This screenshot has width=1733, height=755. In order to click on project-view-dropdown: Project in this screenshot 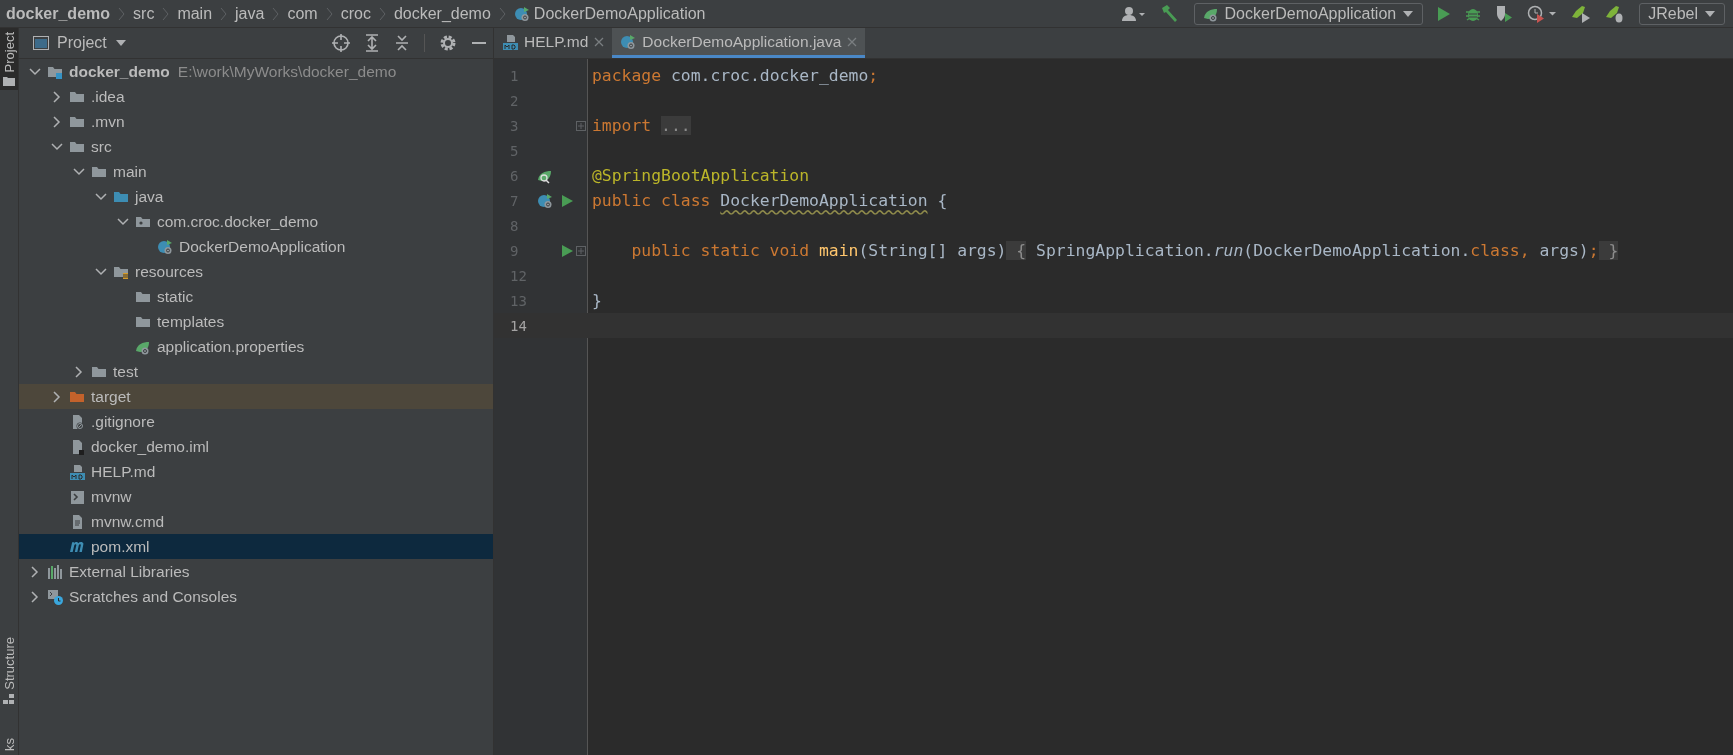, I will do `click(80, 43)`.